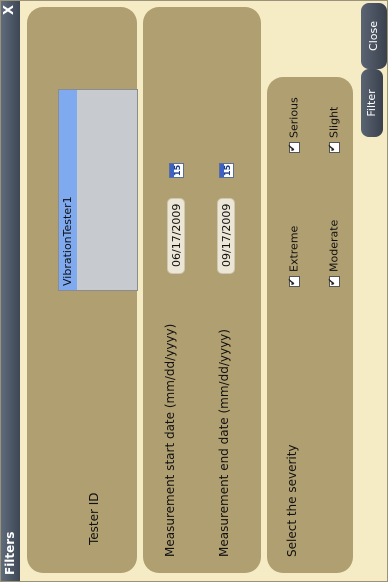 The width and height of the screenshot is (388, 582). What do you see at coordinates (226, 170) in the screenshot?
I see `end-calendar-icon: 15` at bounding box center [226, 170].